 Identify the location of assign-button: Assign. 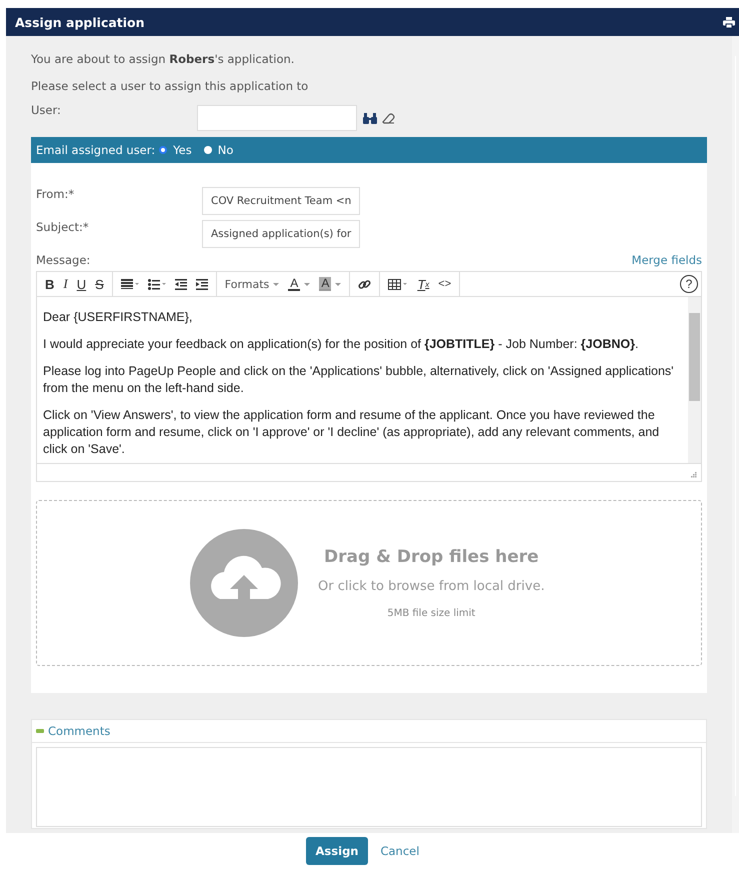
(337, 851).